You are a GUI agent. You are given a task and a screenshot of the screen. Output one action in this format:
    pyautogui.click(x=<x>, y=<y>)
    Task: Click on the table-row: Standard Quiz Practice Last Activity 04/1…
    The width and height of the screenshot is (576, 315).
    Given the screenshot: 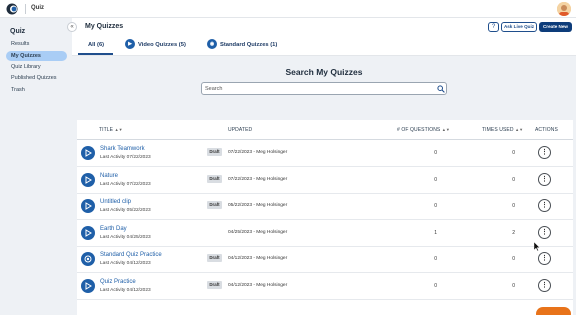 What is the action you would take?
    pyautogui.click(x=325, y=259)
    